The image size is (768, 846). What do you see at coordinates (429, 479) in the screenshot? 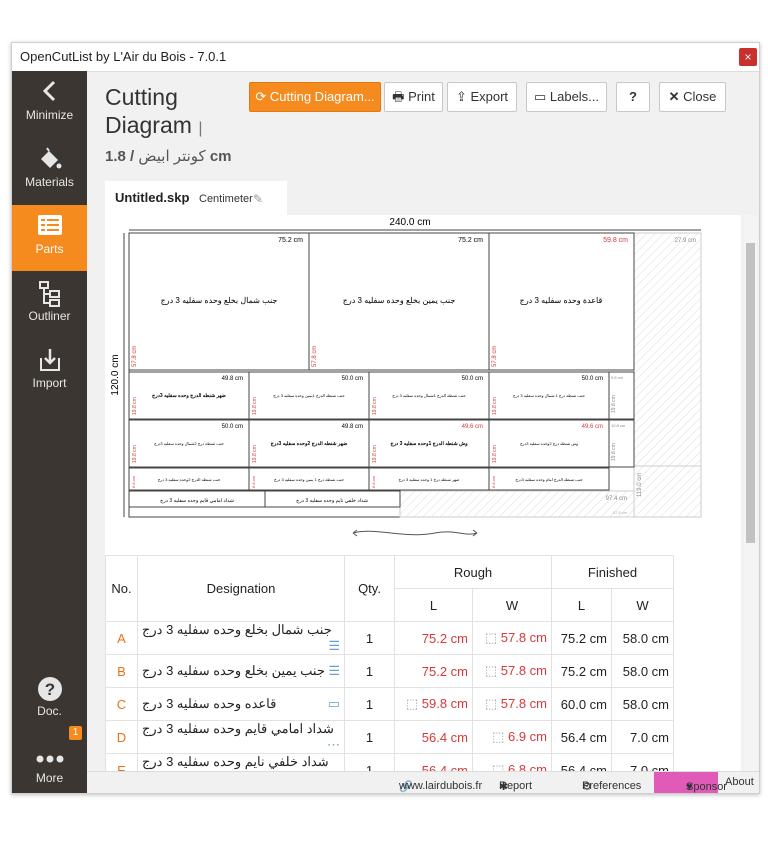
I see `part-row4-3: ضهر شنطه درج 1 وحده سفليه 3 درج 6.8 cm` at bounding box center [429, 479].